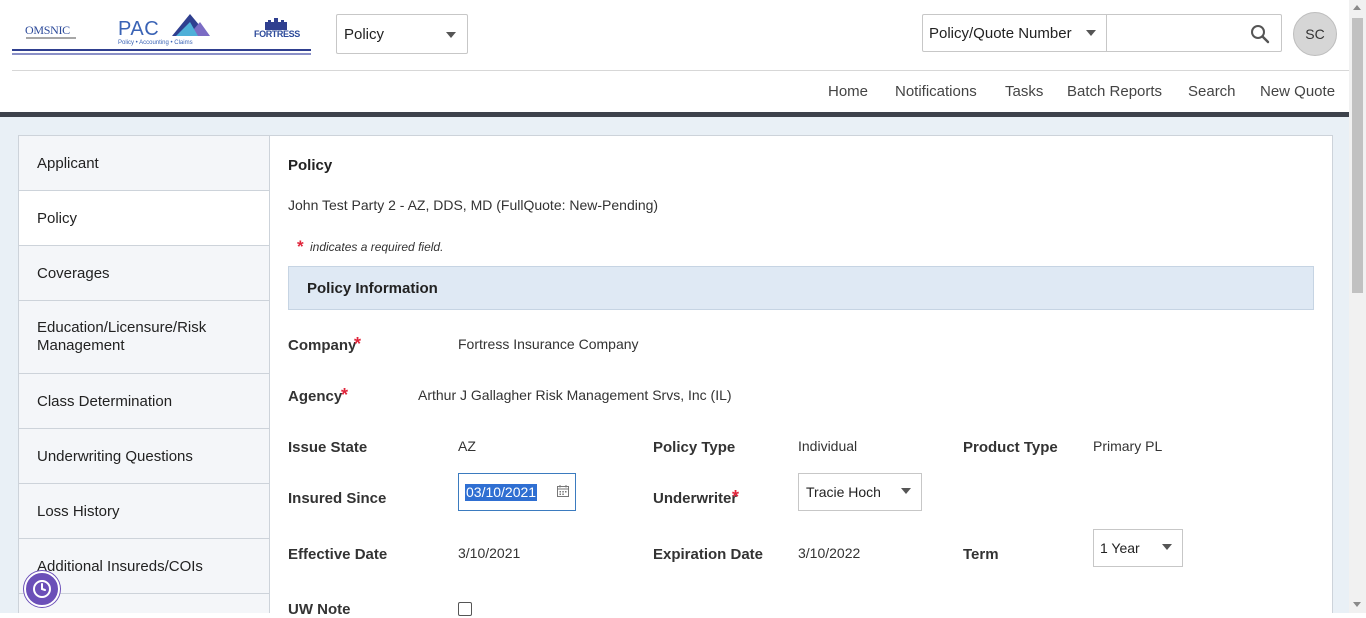 The image size is (1366, 618). I want to click on sidebar-item-applicant: Applicant, so click(144, 163).